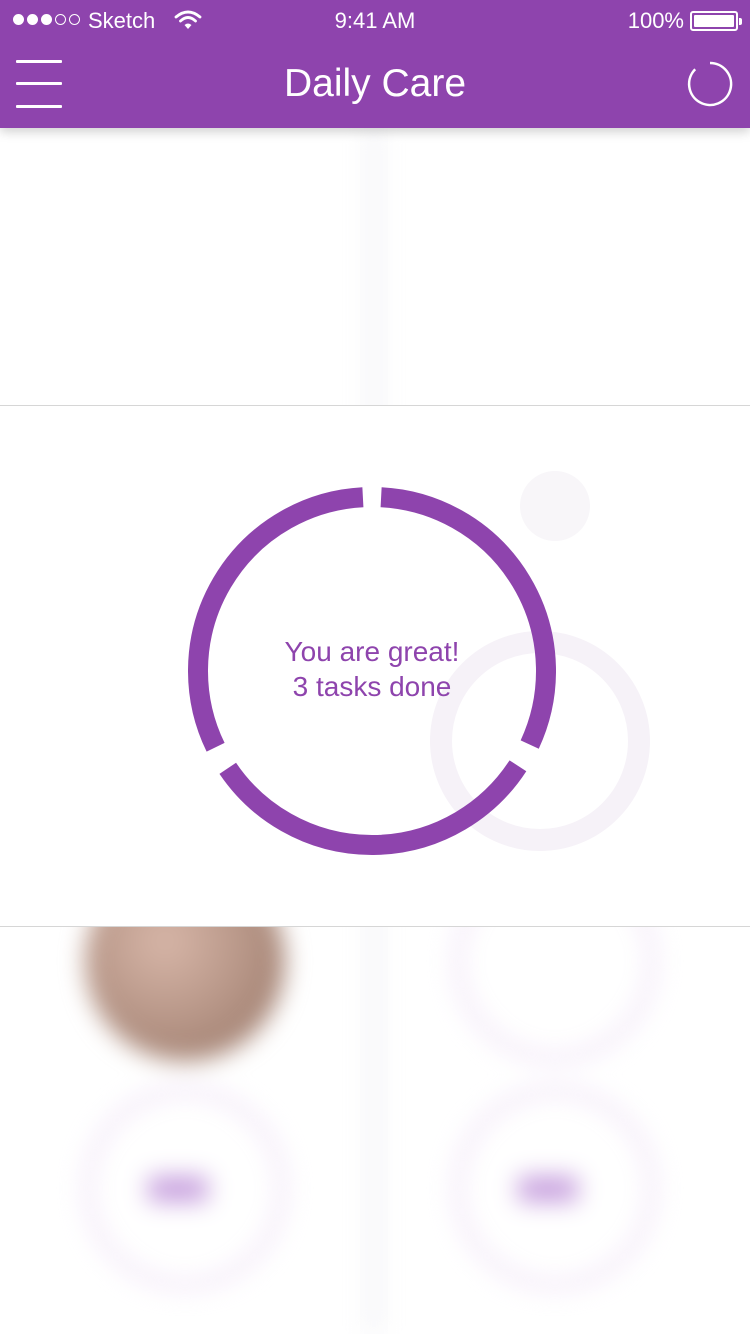 Image resolution: width=750 pixels, height=1334 pixels. I want to click on tasks-done-count: 3 tasks done, so click(372, 686).